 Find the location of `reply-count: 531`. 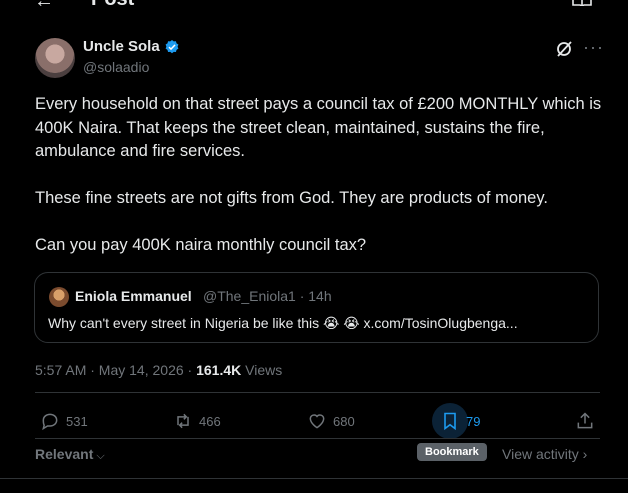

reply-count: 531 is located at coordinates (77, 421).